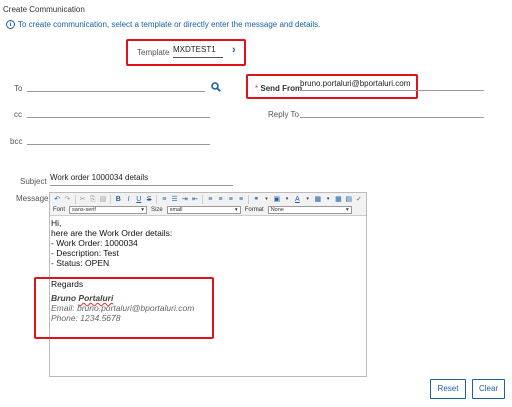  What do you see at coordinates (349, 199) in the screenshot?
I see `source-icon: ▤` at bounding box center [349, 199].